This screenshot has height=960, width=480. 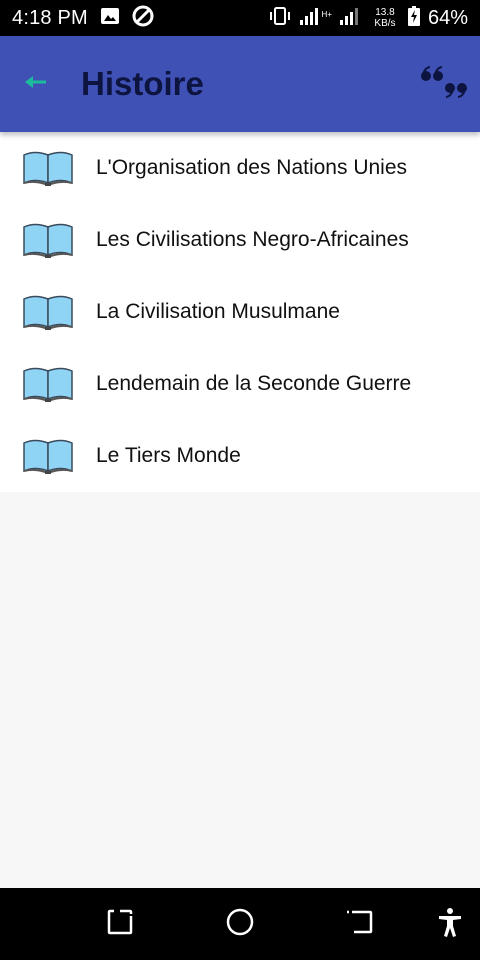 I want to click on home-button, so click(x=240, y=924).